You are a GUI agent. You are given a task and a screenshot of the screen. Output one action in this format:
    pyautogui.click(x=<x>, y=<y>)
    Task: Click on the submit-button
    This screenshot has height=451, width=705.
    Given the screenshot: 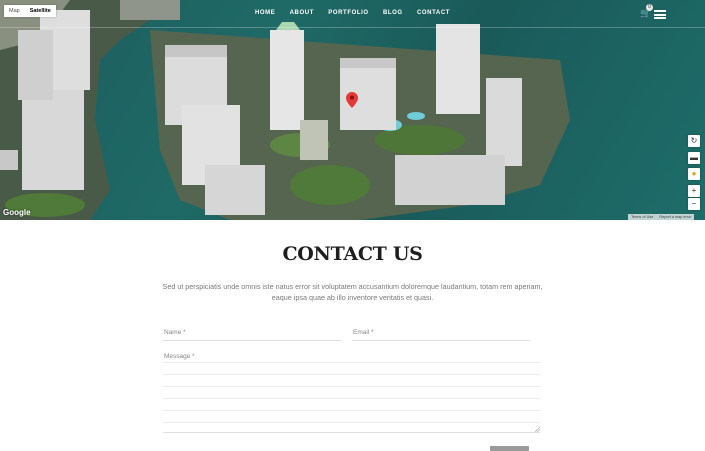 What is the action you would take?
    pyautogui.click(x=509, y=448)
    